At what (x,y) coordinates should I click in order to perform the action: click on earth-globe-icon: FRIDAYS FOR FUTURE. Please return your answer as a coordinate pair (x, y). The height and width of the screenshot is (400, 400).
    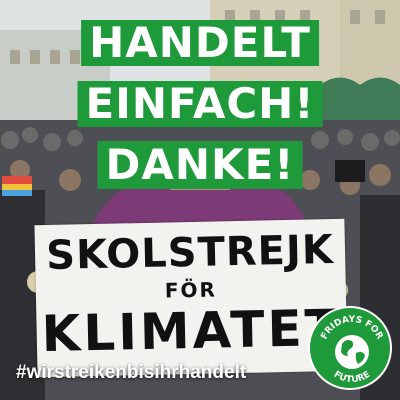
    Looking at the image, I should click on (352, 350).